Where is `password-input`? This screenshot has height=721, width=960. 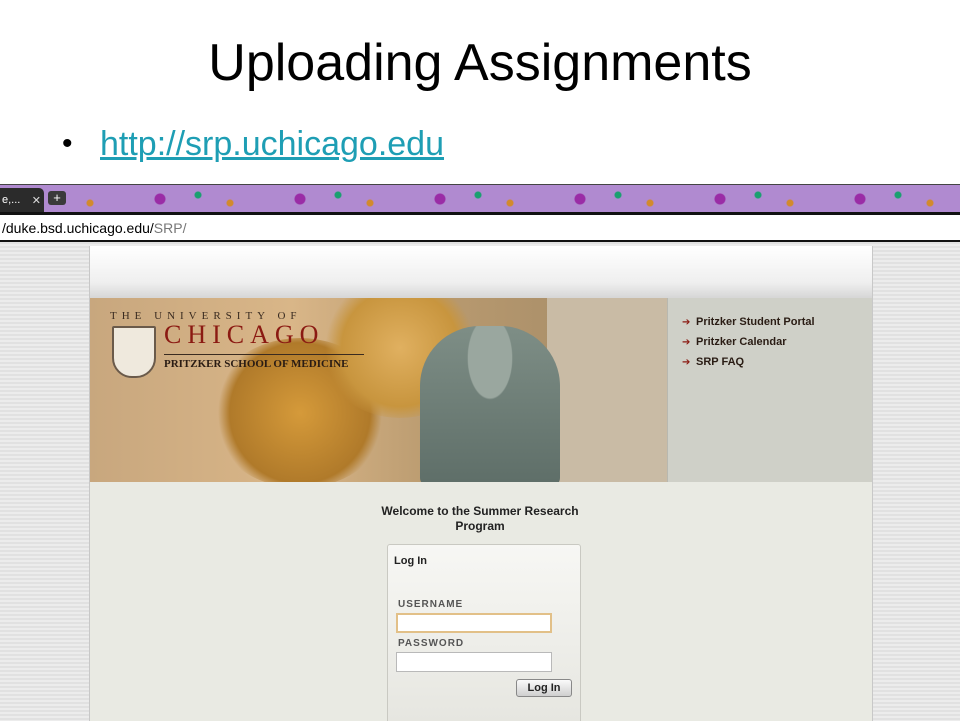 password-input is located at coordinates (474, 662).